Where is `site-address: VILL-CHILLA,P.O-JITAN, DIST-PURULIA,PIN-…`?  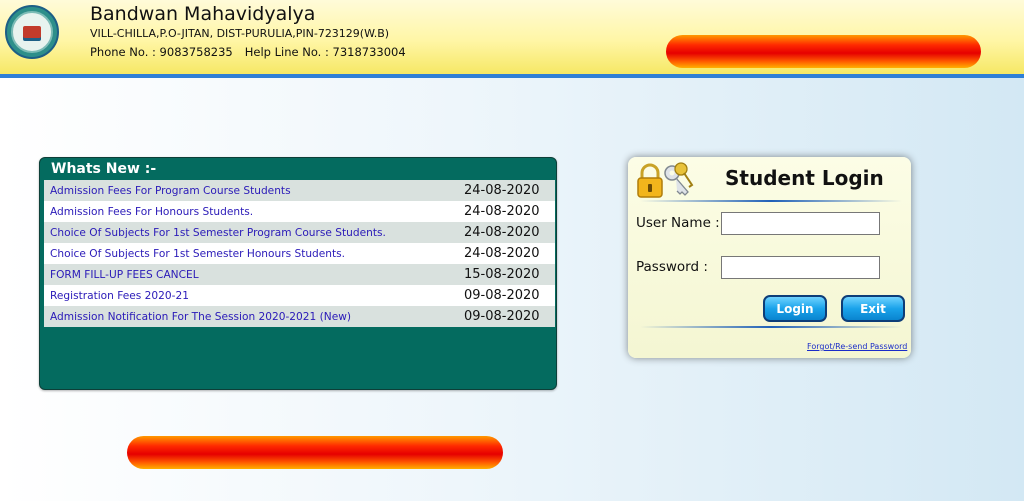 site-address: VILL-CHILLA,P.O-JITAN, DIST-PURULIA,PIN-… is located at coordinates (240, 33).